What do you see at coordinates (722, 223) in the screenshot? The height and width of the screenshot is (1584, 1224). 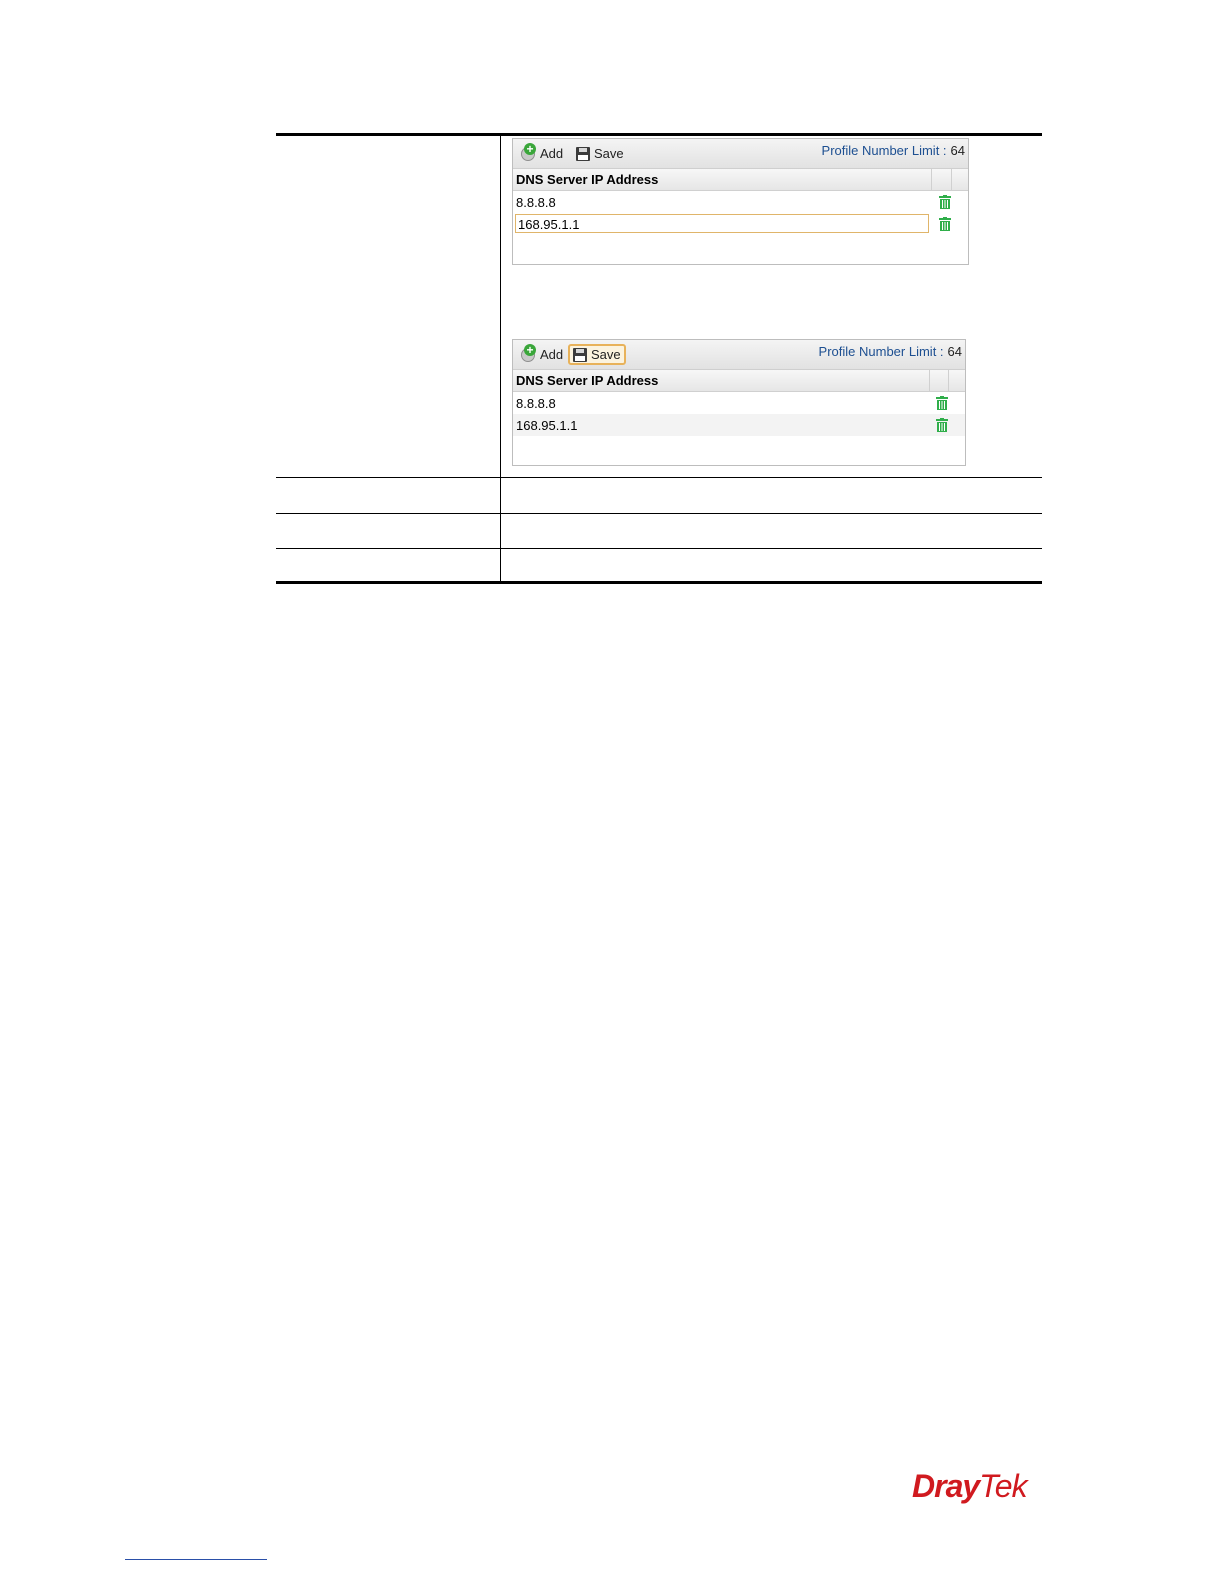 I see `dns-ip-input: 168.95.1.1` at bounding box center [722, 223].